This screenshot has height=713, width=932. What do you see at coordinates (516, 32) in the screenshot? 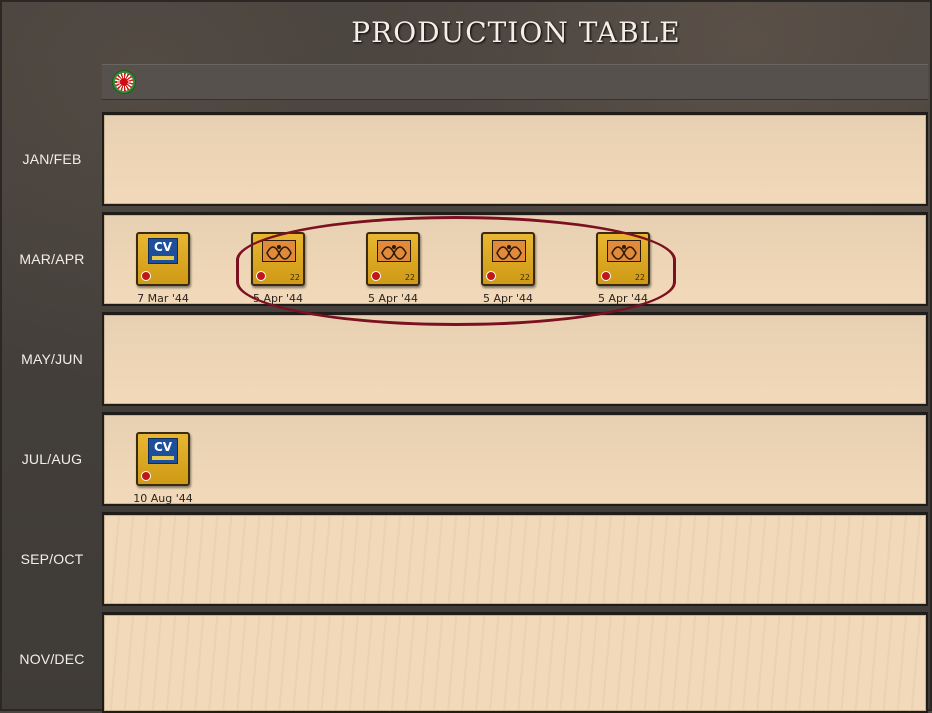
I see `page-title: PRODUCTION TABLE` at bounding box center [516, 32].